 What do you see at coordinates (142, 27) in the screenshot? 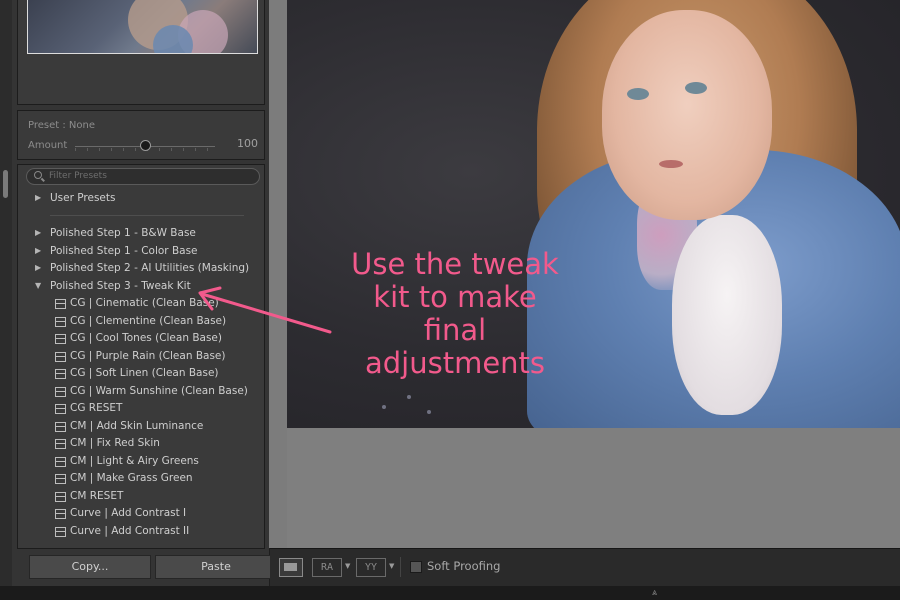
I see `navigator-thumbnail` at bounding box center [142, 27].